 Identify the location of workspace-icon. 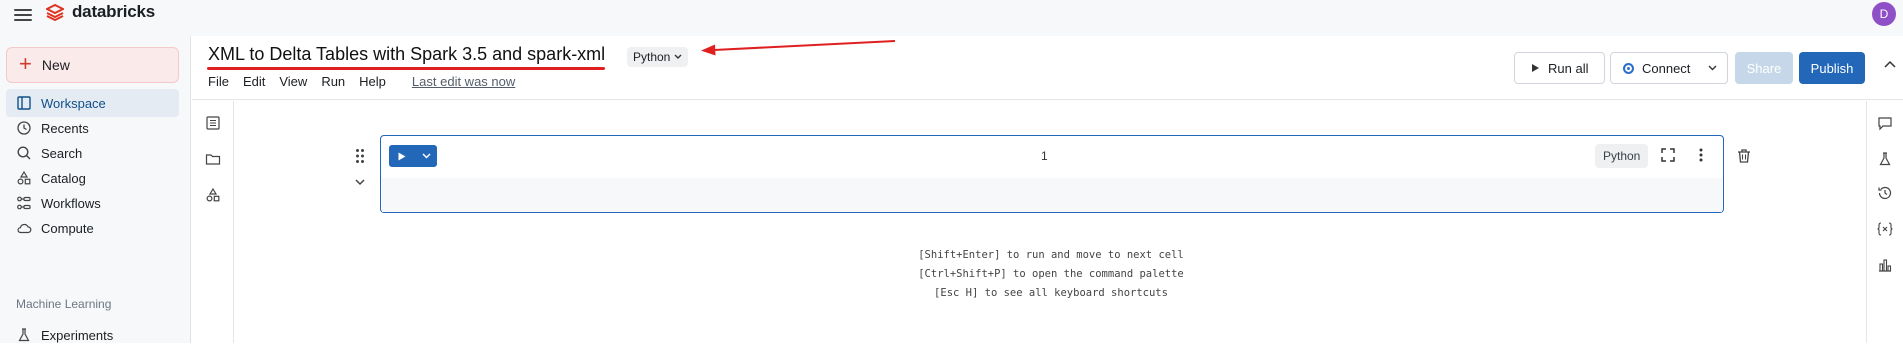
(24, 103).